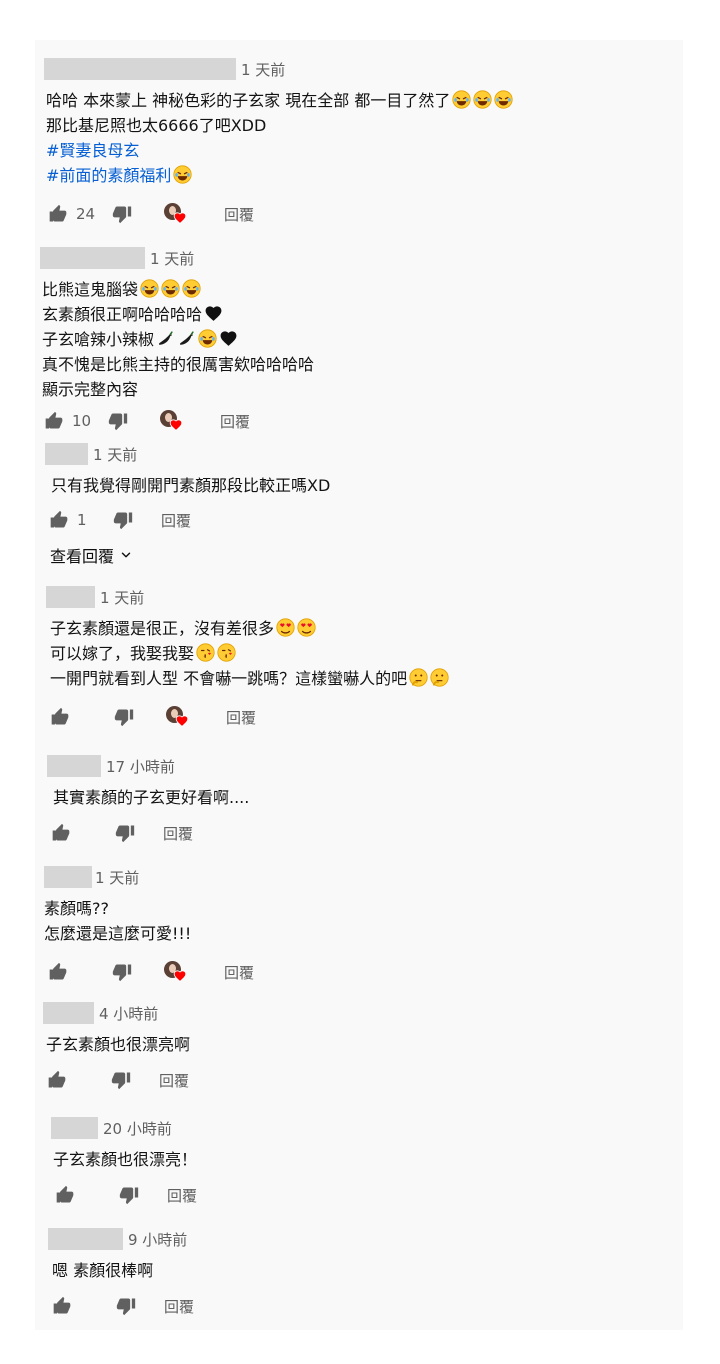 Image resolution: width=720 pixels, height=1364 pixels. Describe the element at coordinates (279, 150) in the screenshot. I see `hashtag-link: #賢妻良母玄` at that location.